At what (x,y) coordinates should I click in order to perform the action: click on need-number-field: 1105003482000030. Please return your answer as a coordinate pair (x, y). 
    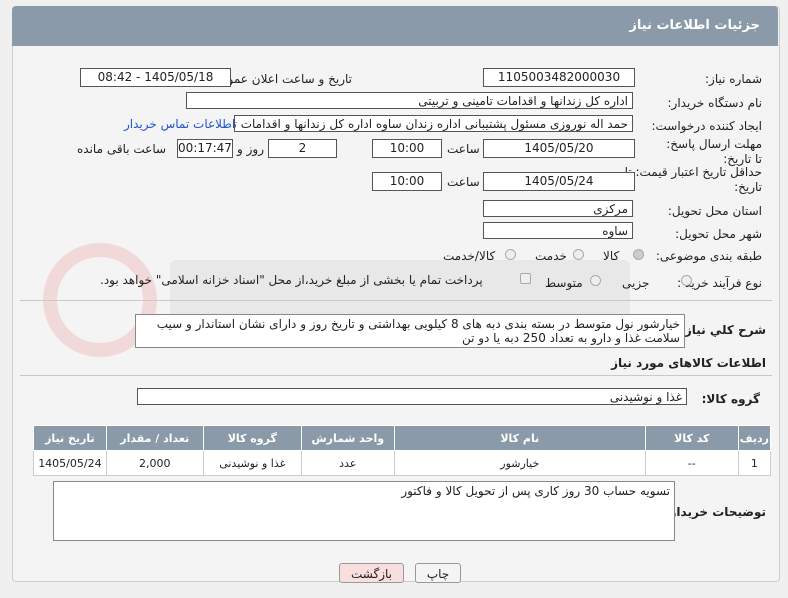
    Looking at the image, I should click on (559, 77).